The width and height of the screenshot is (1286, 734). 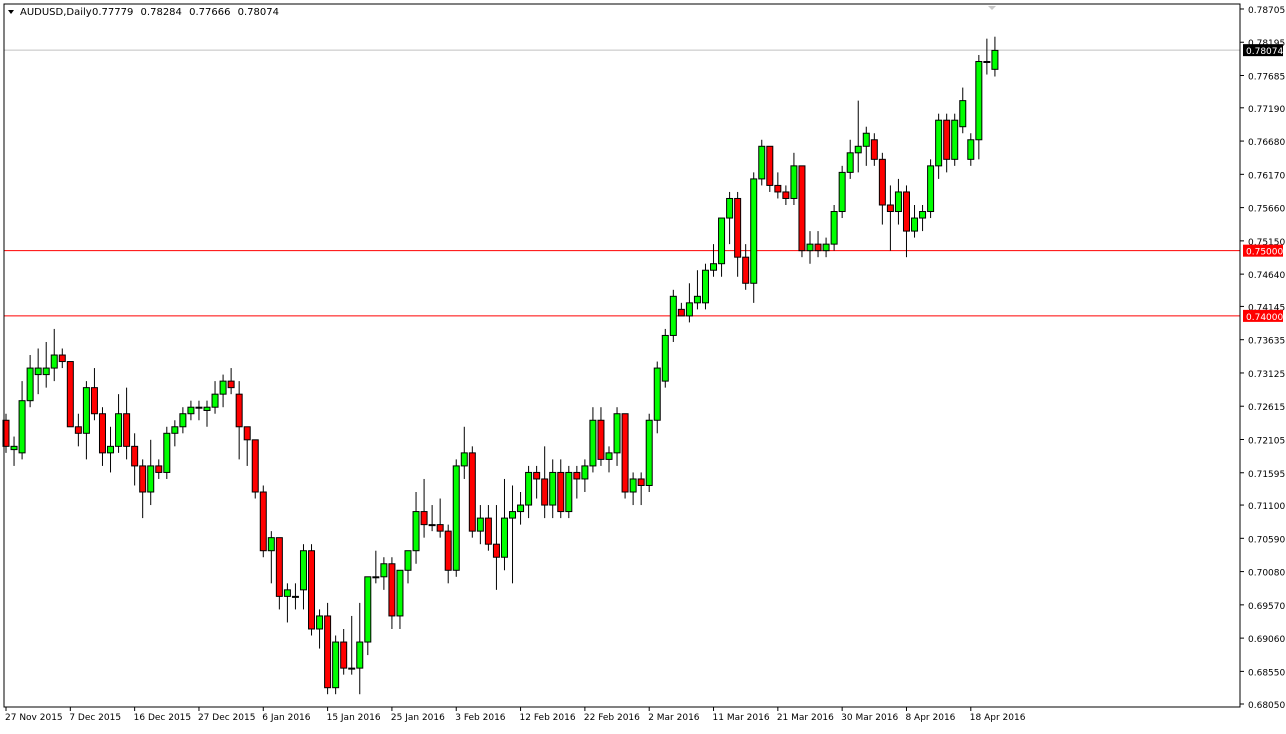 What do you see at coordinates (741, 718) in the screenshot?
I see `x-tick-label: 11 Mar 2016` at bounding box center [741, 718].